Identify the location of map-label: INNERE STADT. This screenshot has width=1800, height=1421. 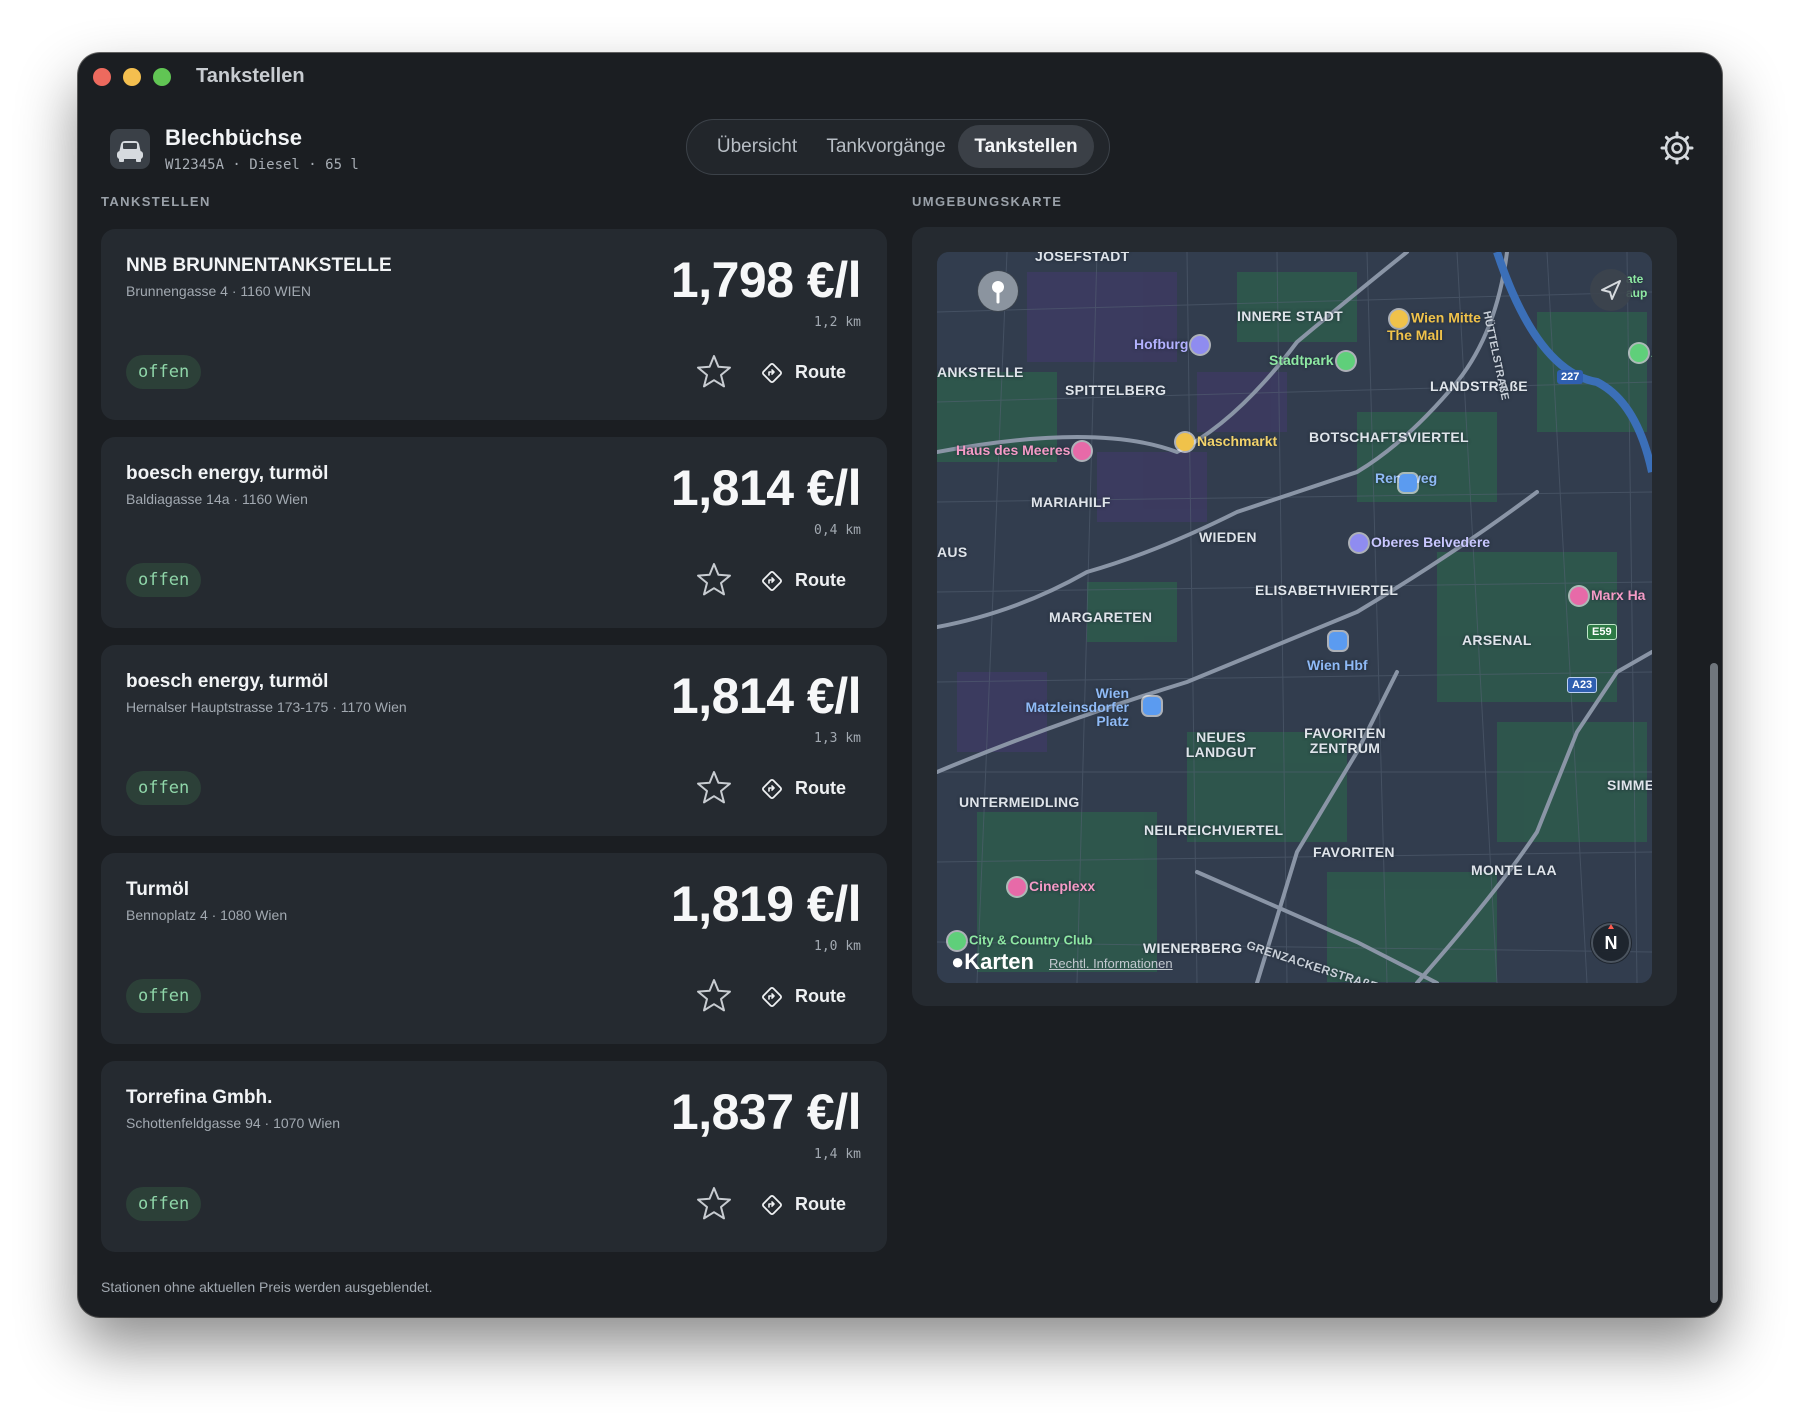
(1290, 316).